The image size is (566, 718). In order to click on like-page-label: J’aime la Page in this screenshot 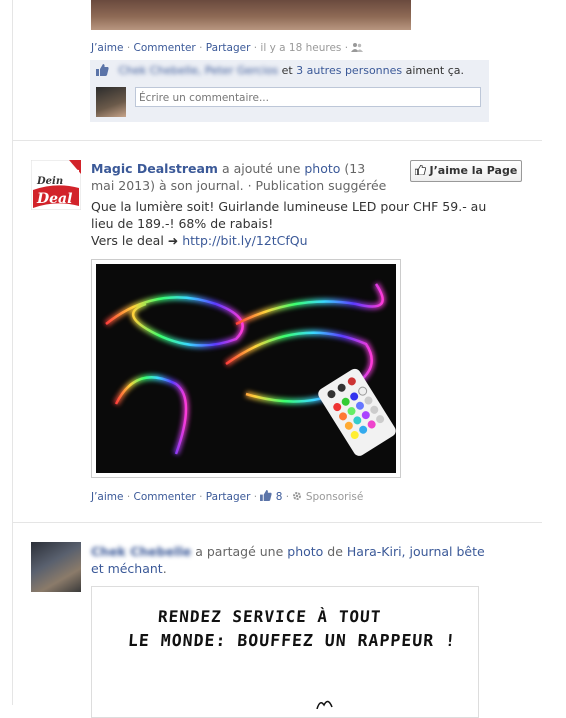, I will do `click(473, 170)`.